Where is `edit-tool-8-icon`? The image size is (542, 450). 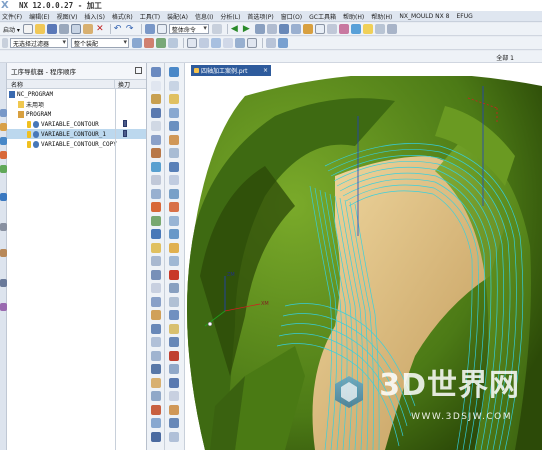 edit-tool-8-icon is located at coordinates (174, 166).